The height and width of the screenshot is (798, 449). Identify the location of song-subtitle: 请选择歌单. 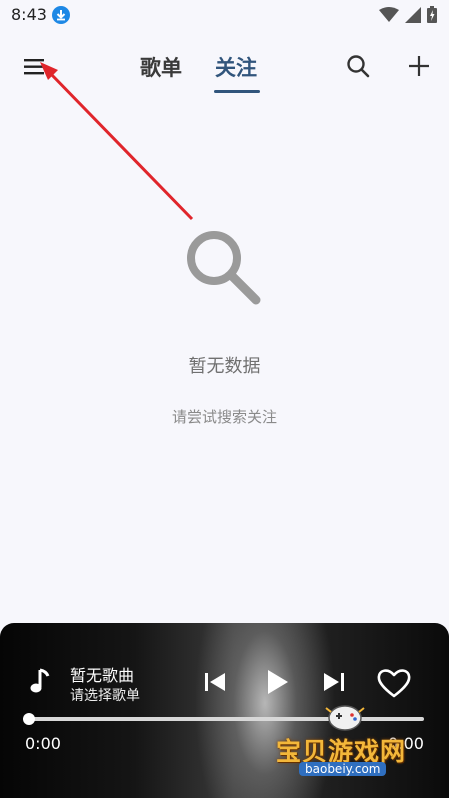
(105, 696).